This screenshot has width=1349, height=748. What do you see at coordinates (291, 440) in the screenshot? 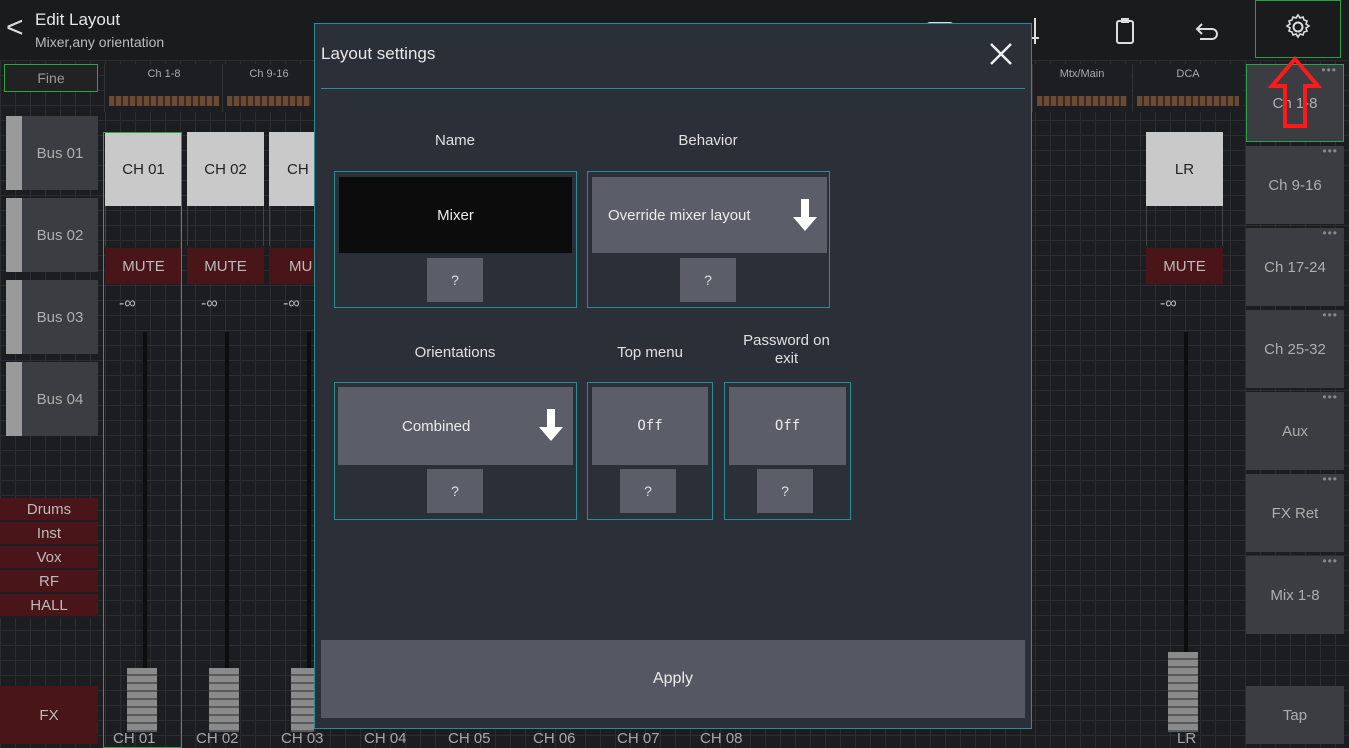
I see `channel-strip-03: CH MU -∞` at bounding box center [291, 440].